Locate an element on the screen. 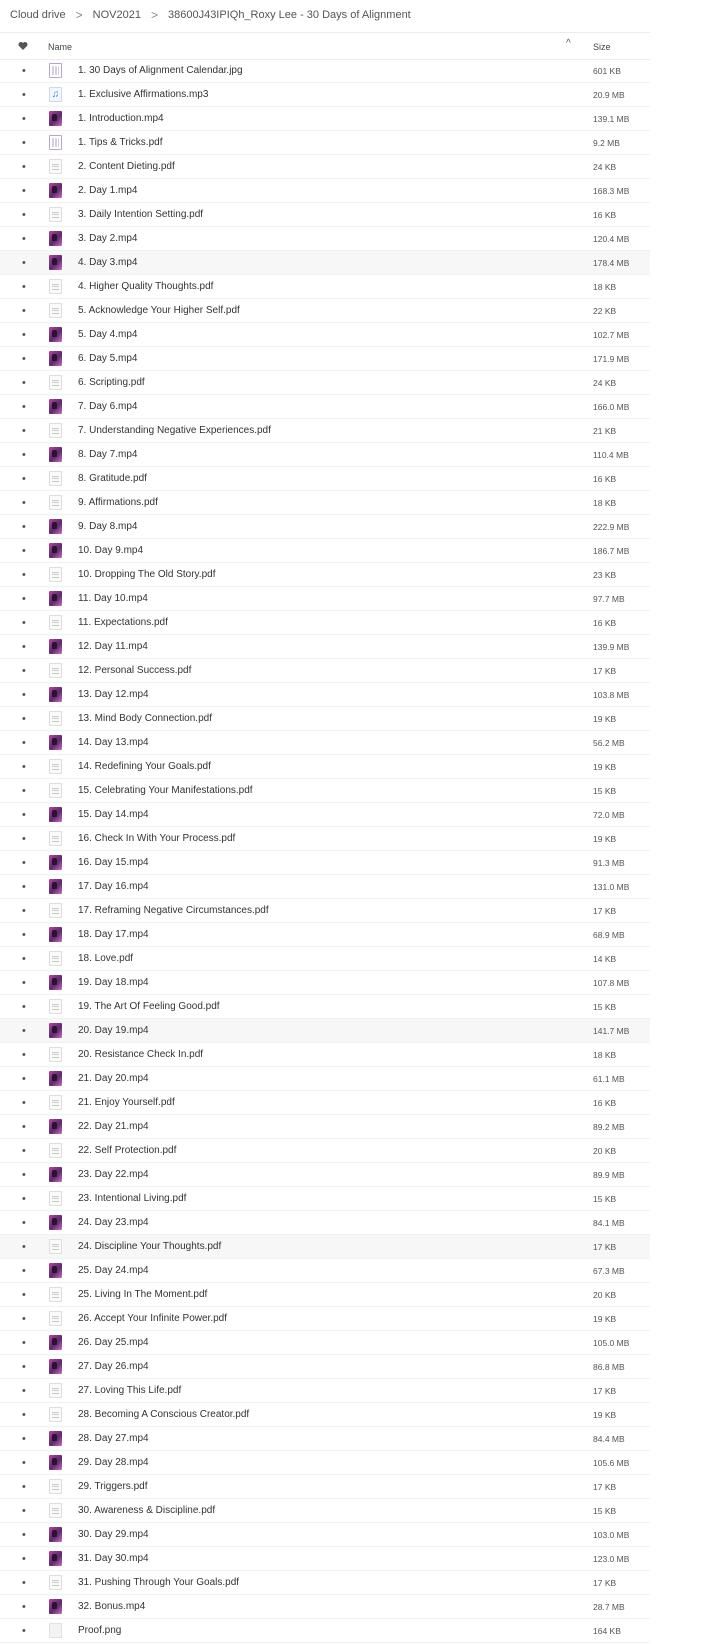 The width and height of the screenshot is (720, 1644). file-row: • 18. Love.pdf 14 KB is located at coordinates (325, 959).